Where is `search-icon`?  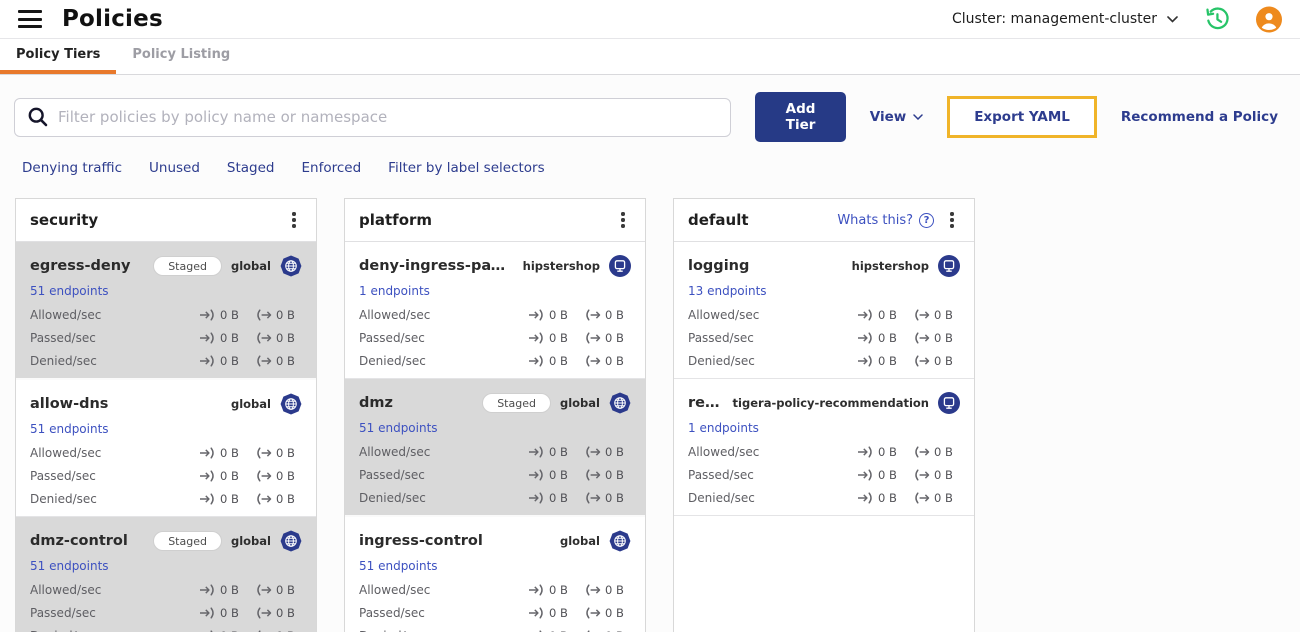 search-icon is located at coordinates (38, 117).